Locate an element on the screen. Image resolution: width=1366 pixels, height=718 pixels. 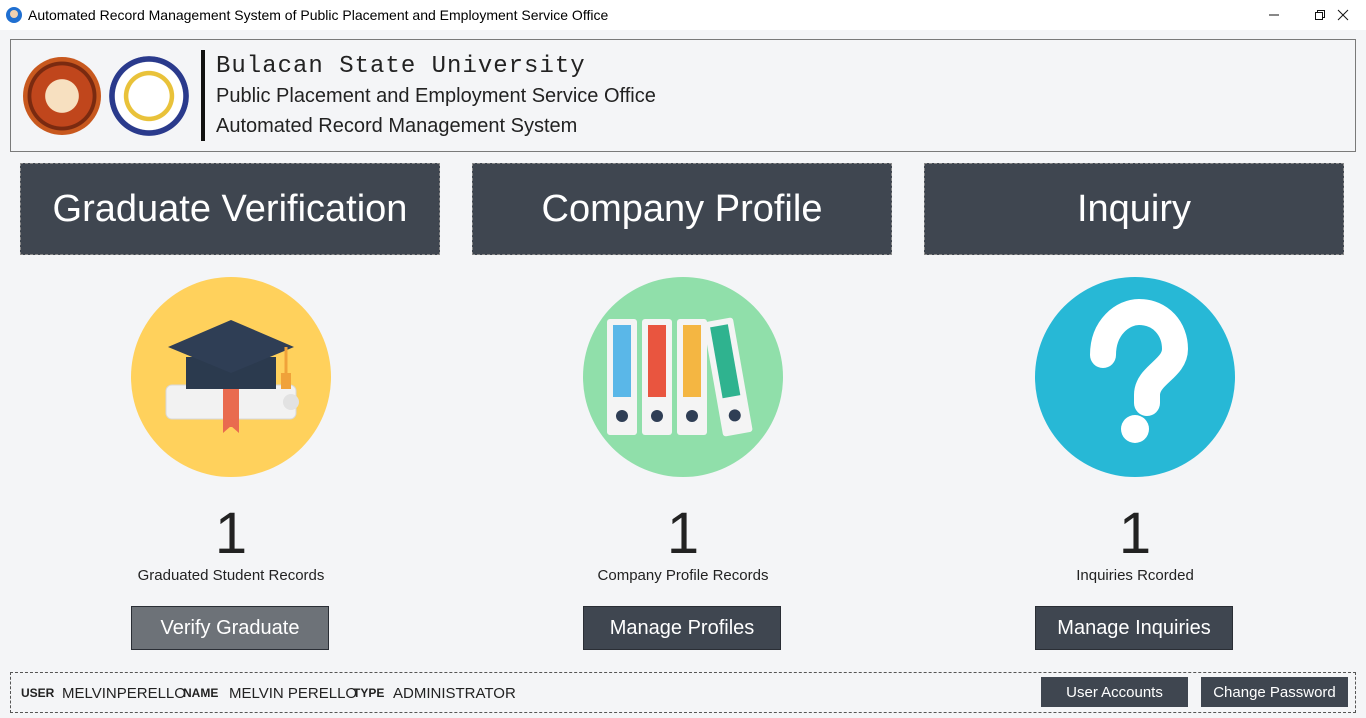
graduate-caption: Graduated Student Records is located at coordinates (231, 575).